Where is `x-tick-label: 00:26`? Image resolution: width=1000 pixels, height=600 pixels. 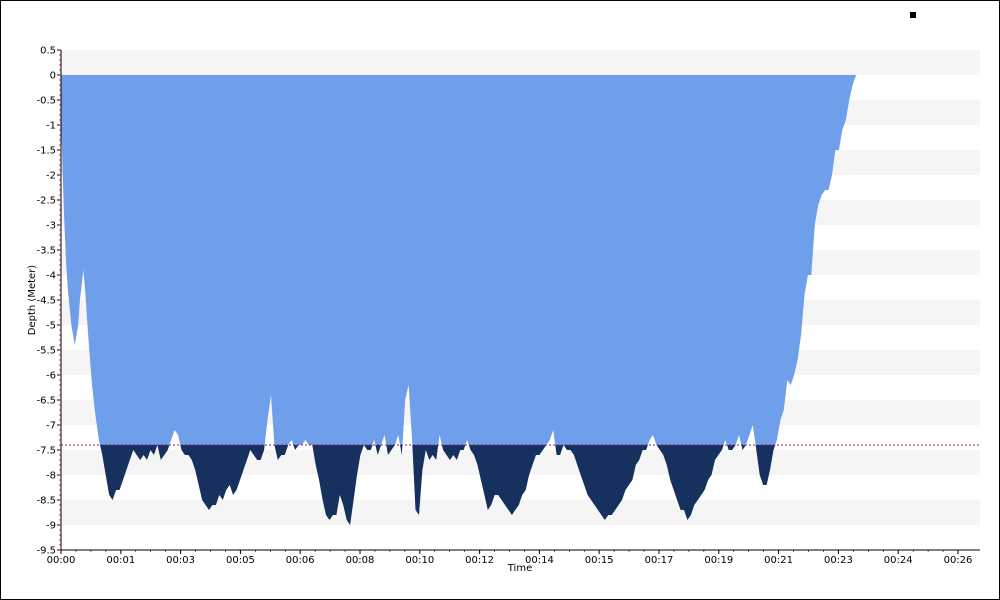 x-tick-label: 00:26 is located at coordinates (958, 560).